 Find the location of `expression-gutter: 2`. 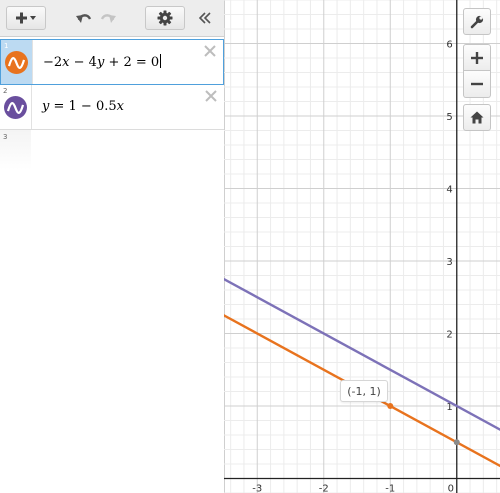

expression-gutter: 2 is located at coordinates (16, 107).